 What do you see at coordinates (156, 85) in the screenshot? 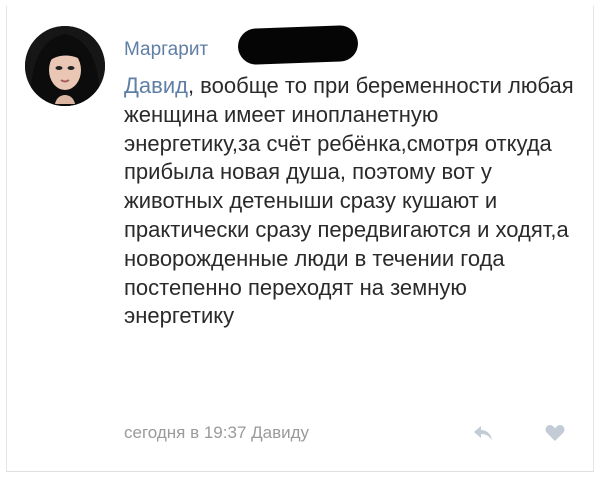
I see `reply-to-link: Давид` at bounding box center [156, 85].